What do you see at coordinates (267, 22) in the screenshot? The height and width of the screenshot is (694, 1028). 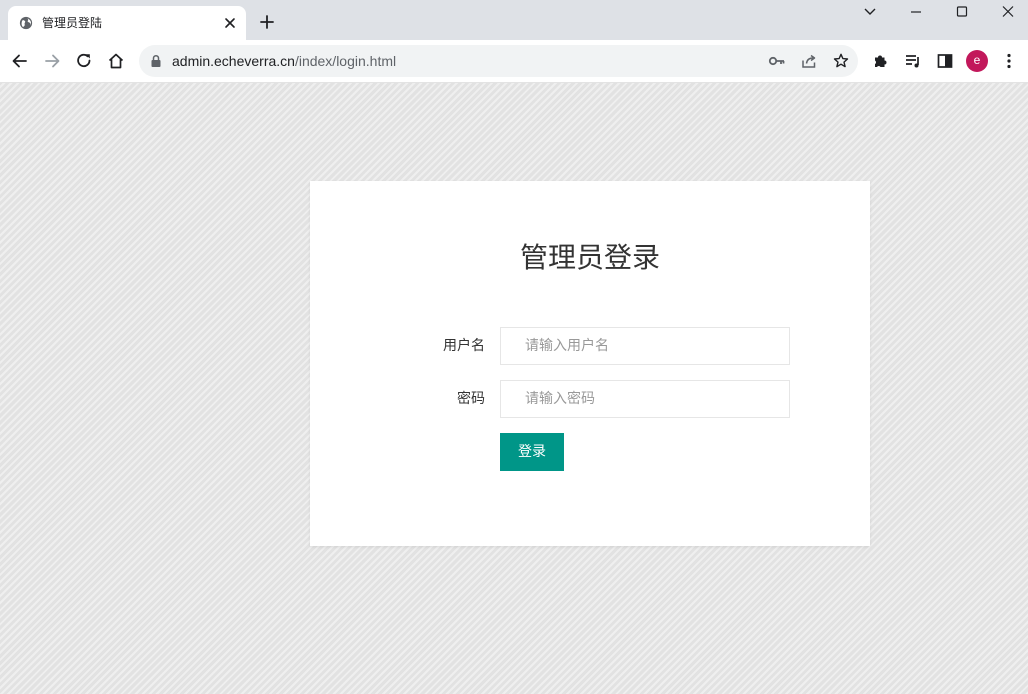 I see `new-tab-plus-icon` at bounding box center [267, 22].